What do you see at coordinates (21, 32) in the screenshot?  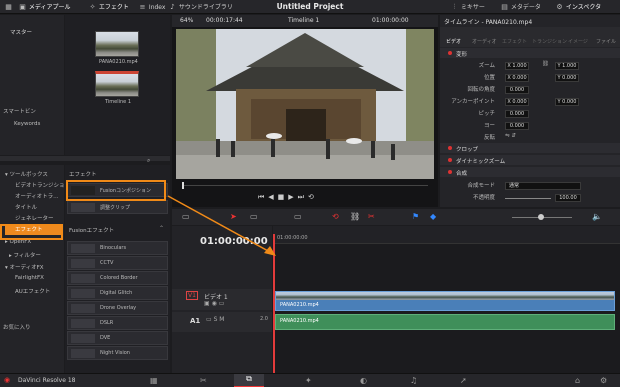 I see `master-bin: マスター` at bounding box center [21, 32].